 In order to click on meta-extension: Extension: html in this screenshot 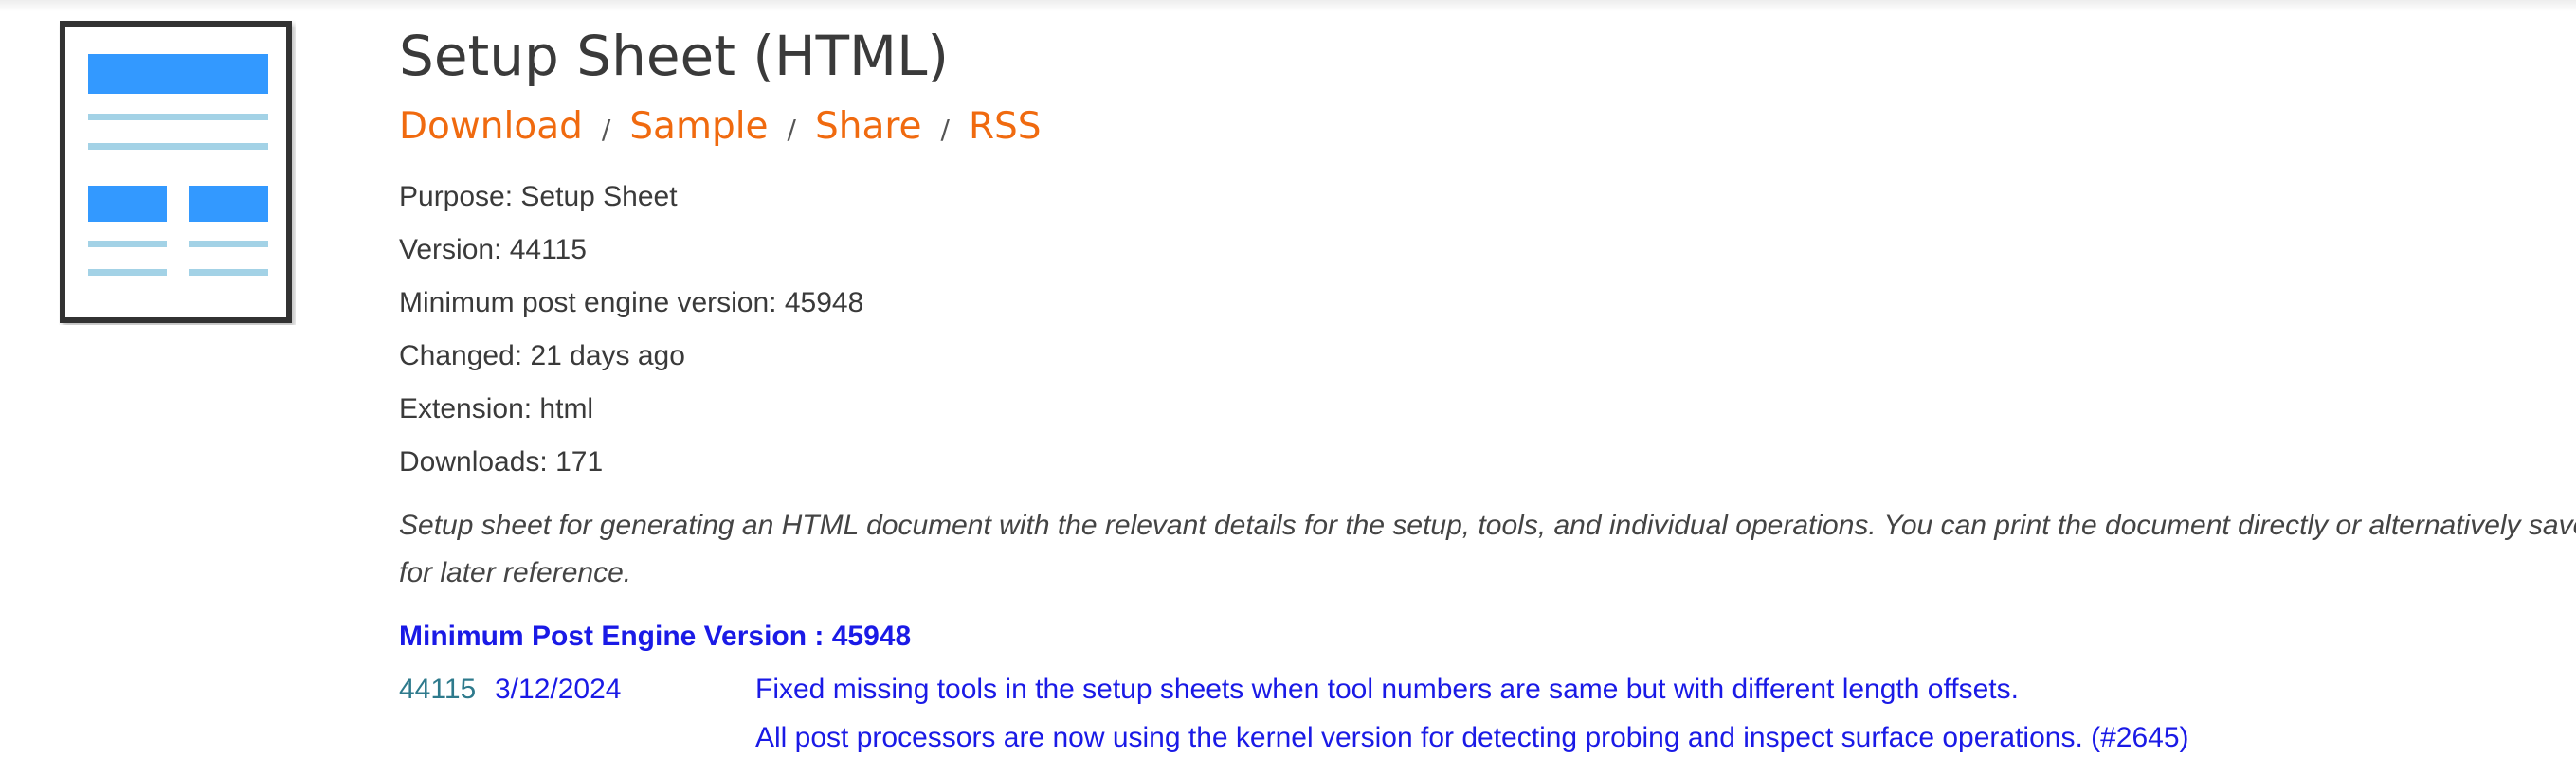, I will do `click(496, 408)`.